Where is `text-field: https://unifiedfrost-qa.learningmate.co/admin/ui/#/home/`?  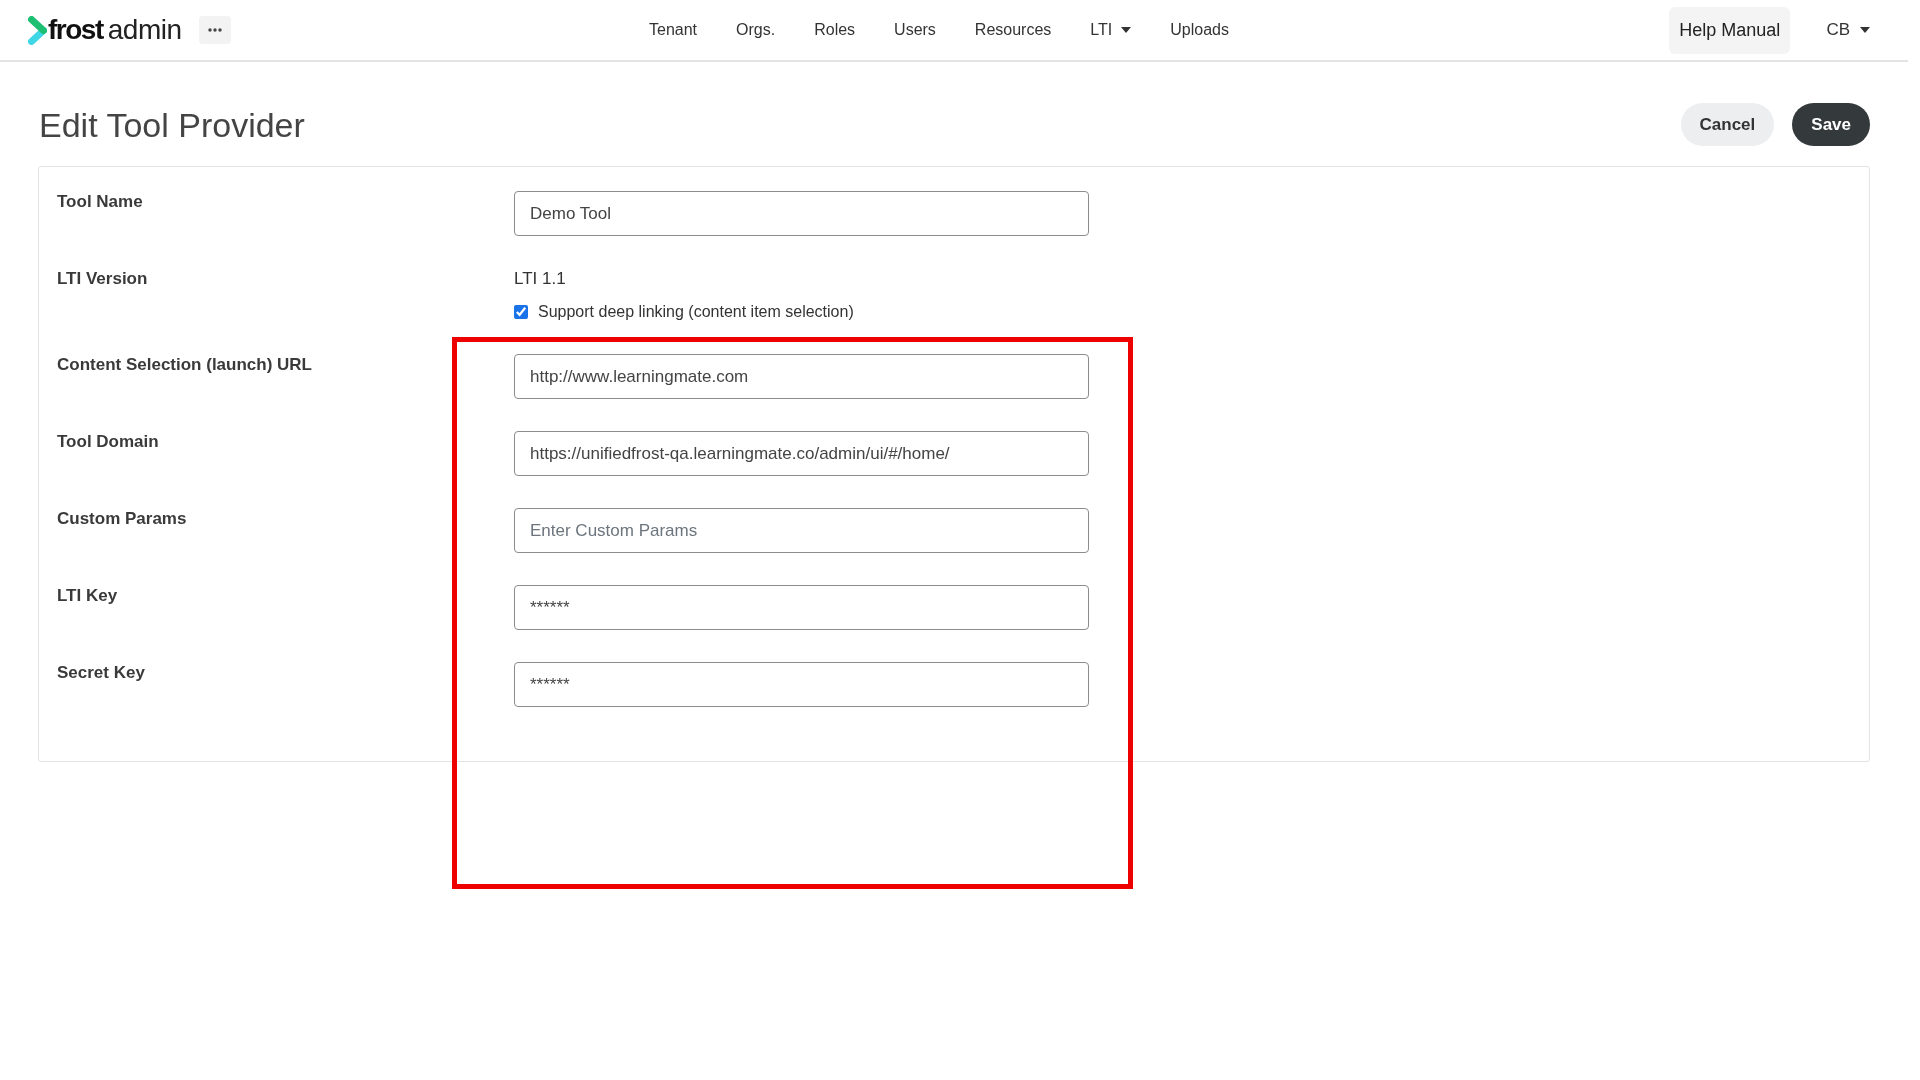
text-field: https://unifiedfrost-qa.learningmate.co/admin/ui/#/home/ is located at coordinates (801, 453).